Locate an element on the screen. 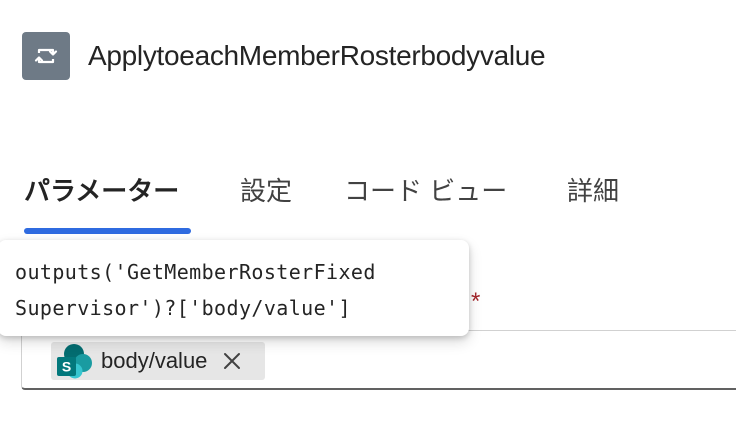 The image size is (736, 436). dynamic-content-token: S body/value is located at coordinates (158, 361).